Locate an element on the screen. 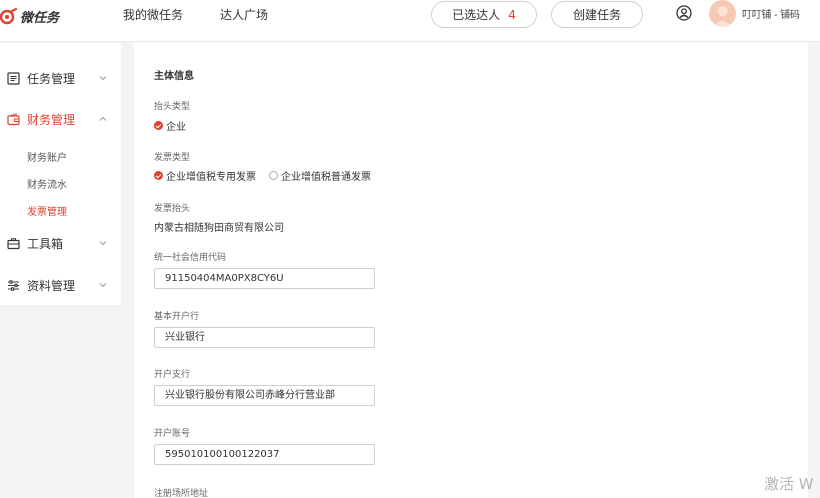  address-label: 注册场所地址 is located at coordinates (181, 493).